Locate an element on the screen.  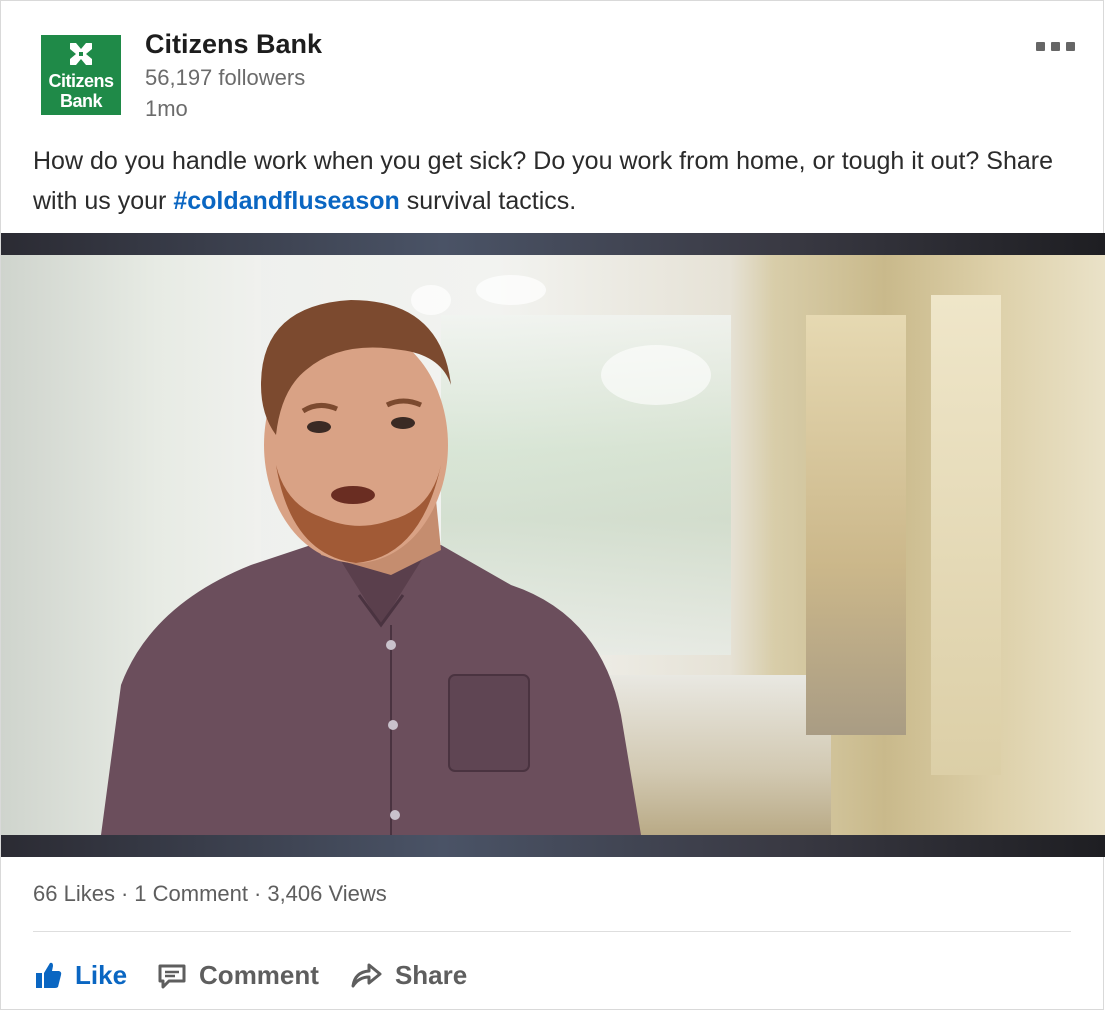
more-options-button is located at coordinates (1053, 46).